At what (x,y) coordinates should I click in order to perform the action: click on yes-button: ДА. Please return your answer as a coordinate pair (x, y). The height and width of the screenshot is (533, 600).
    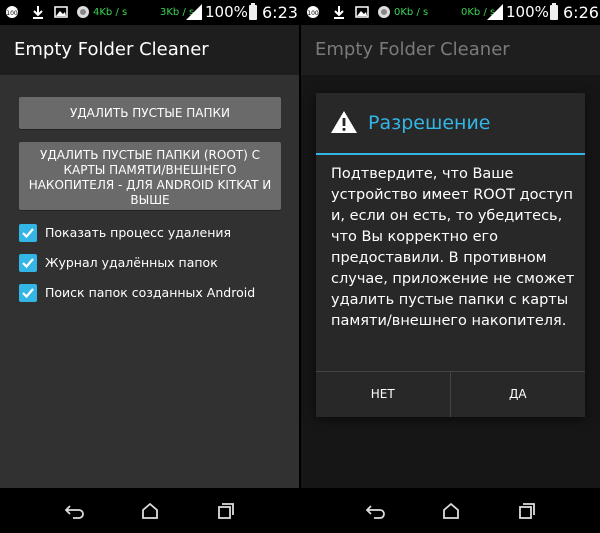
    Looking at the image, I should click on (518, 394).